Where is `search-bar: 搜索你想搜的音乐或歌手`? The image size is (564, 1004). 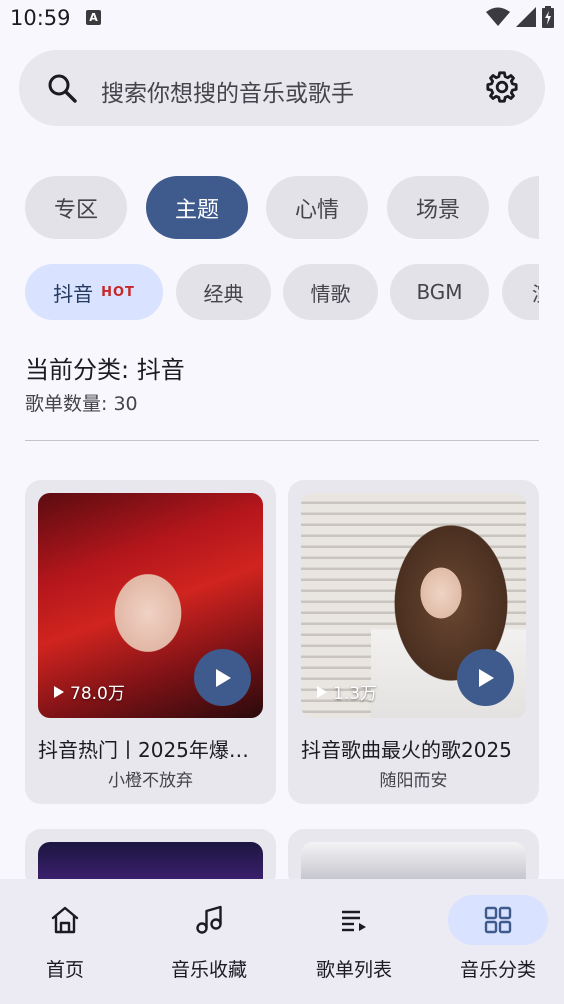
search-bar: 搜索你想搜的音乐或歌手 is located at coordinates (282, 88).